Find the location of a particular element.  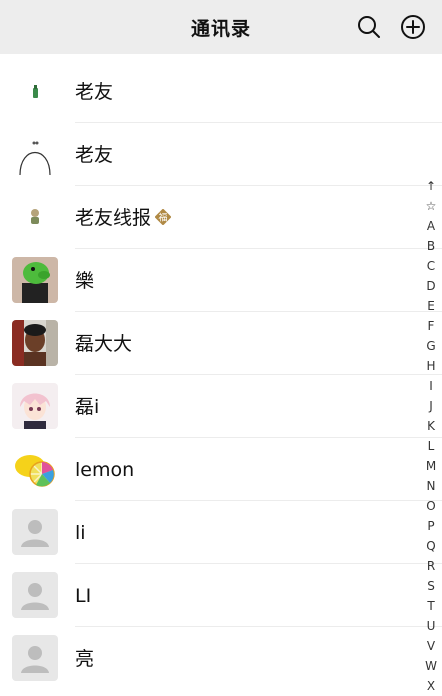

contact-name: li is located at coordinates (80, 533).